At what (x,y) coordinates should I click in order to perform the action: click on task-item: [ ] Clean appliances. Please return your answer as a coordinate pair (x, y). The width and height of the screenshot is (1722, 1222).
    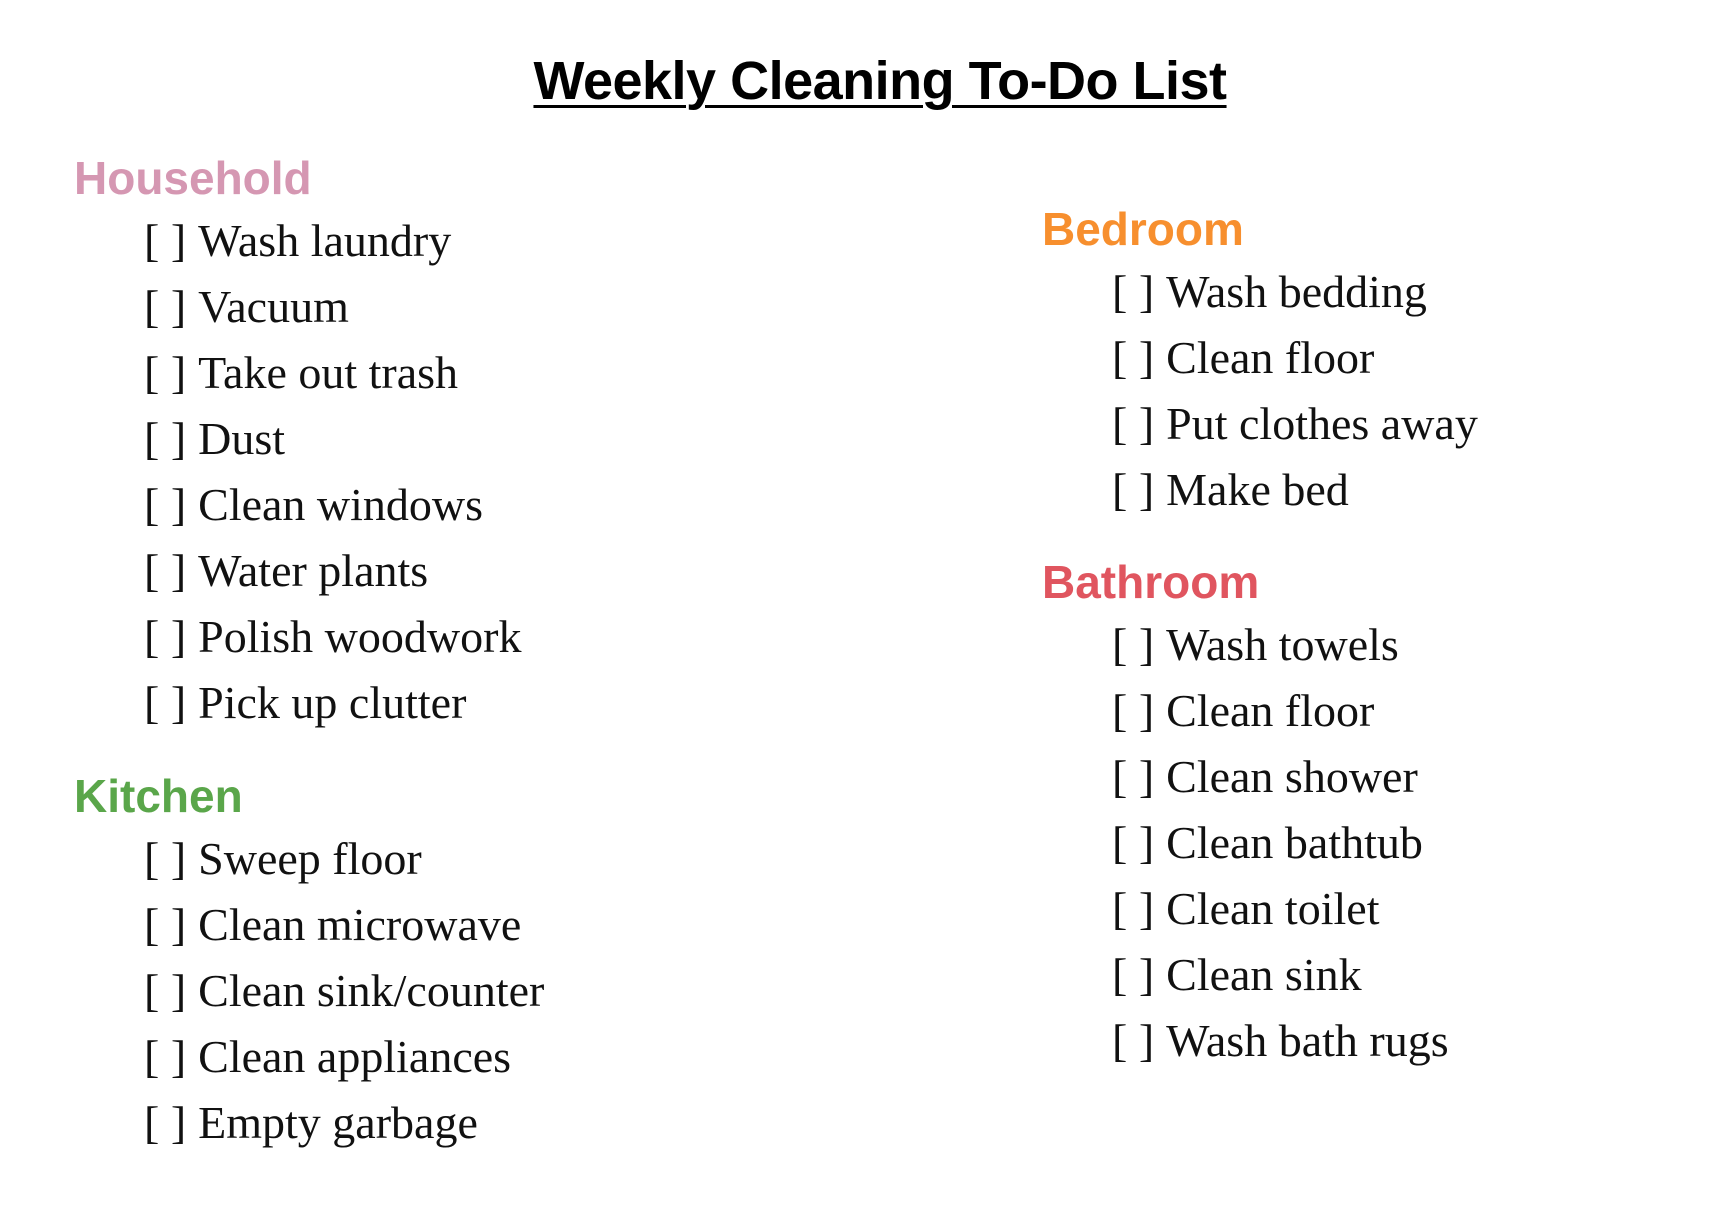
    Looking at the image, I should click on (344, 1057).